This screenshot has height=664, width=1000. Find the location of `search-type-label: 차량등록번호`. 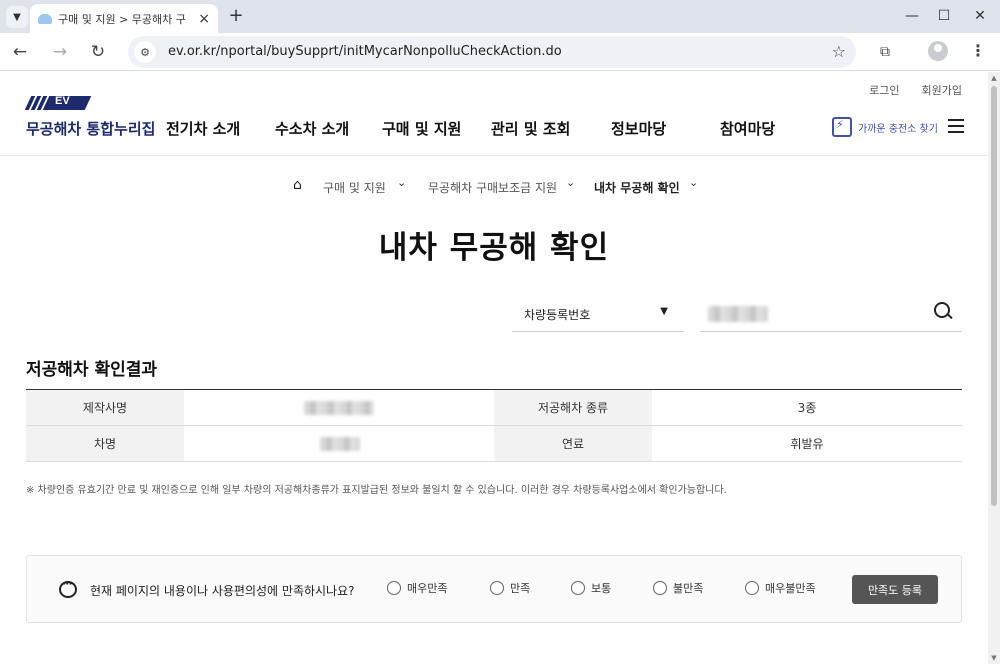

search-type-label: 차량등록번호 is located at coordinates (557, 315).